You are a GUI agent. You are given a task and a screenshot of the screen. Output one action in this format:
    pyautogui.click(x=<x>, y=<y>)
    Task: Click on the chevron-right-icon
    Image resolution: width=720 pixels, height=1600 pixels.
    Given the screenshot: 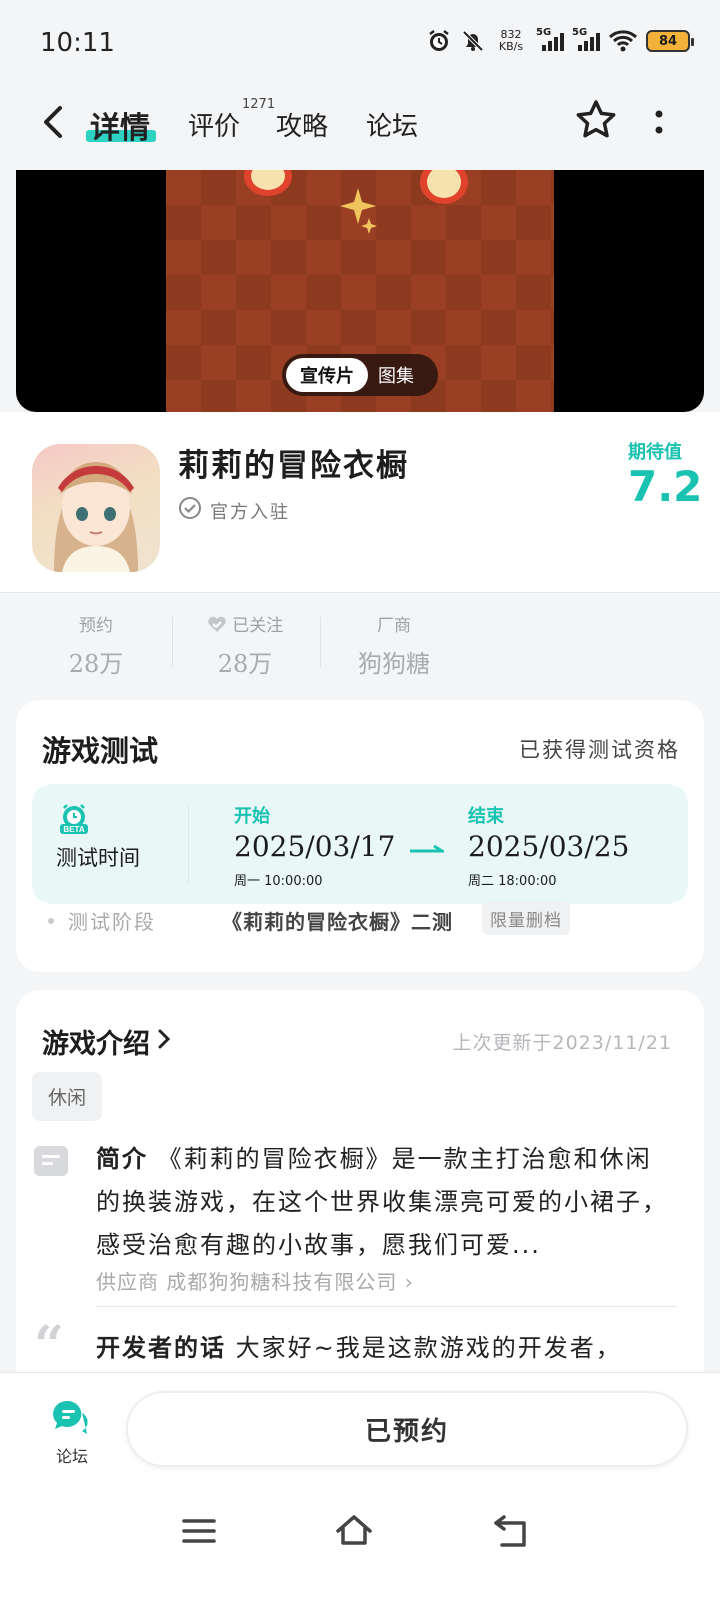 What is the action you would take?
    pyautogui.click(x=164, y=1041)
    